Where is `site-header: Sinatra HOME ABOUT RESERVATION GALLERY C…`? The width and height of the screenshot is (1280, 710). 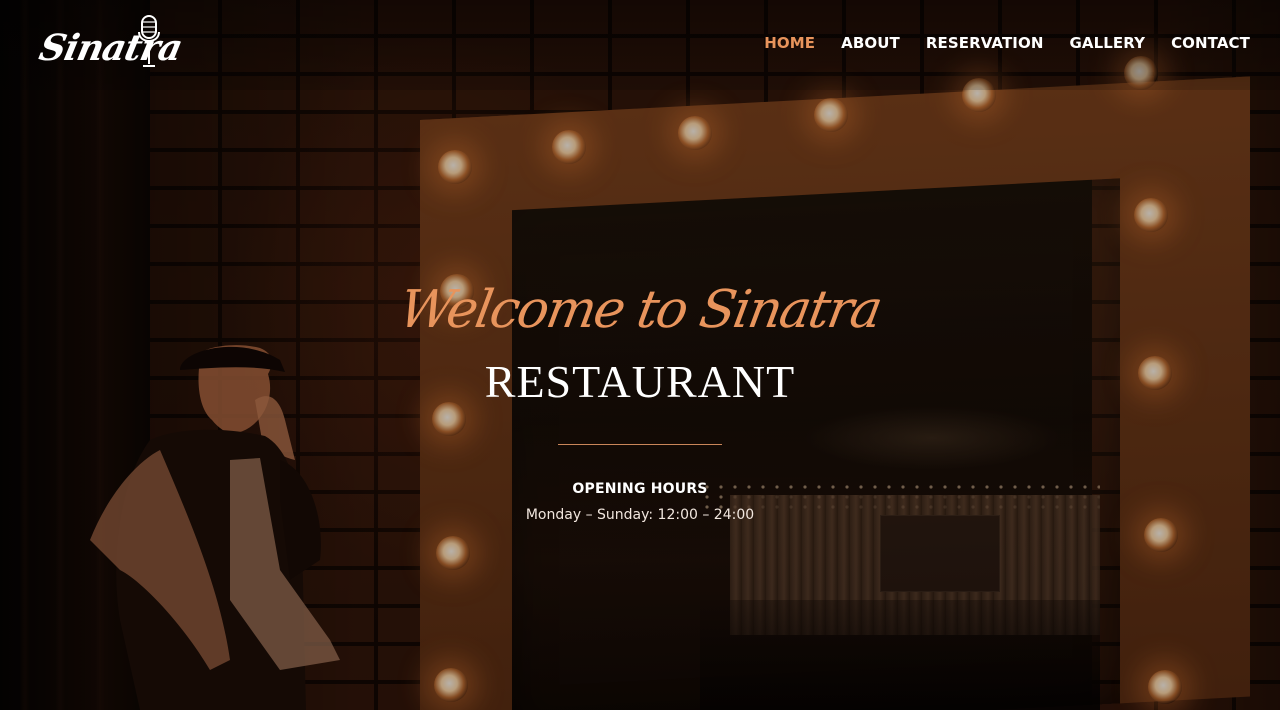 site-header: Sinatra HOME ABOUT RESERVATION GALLERY C… is located at coordinates (640, 45).